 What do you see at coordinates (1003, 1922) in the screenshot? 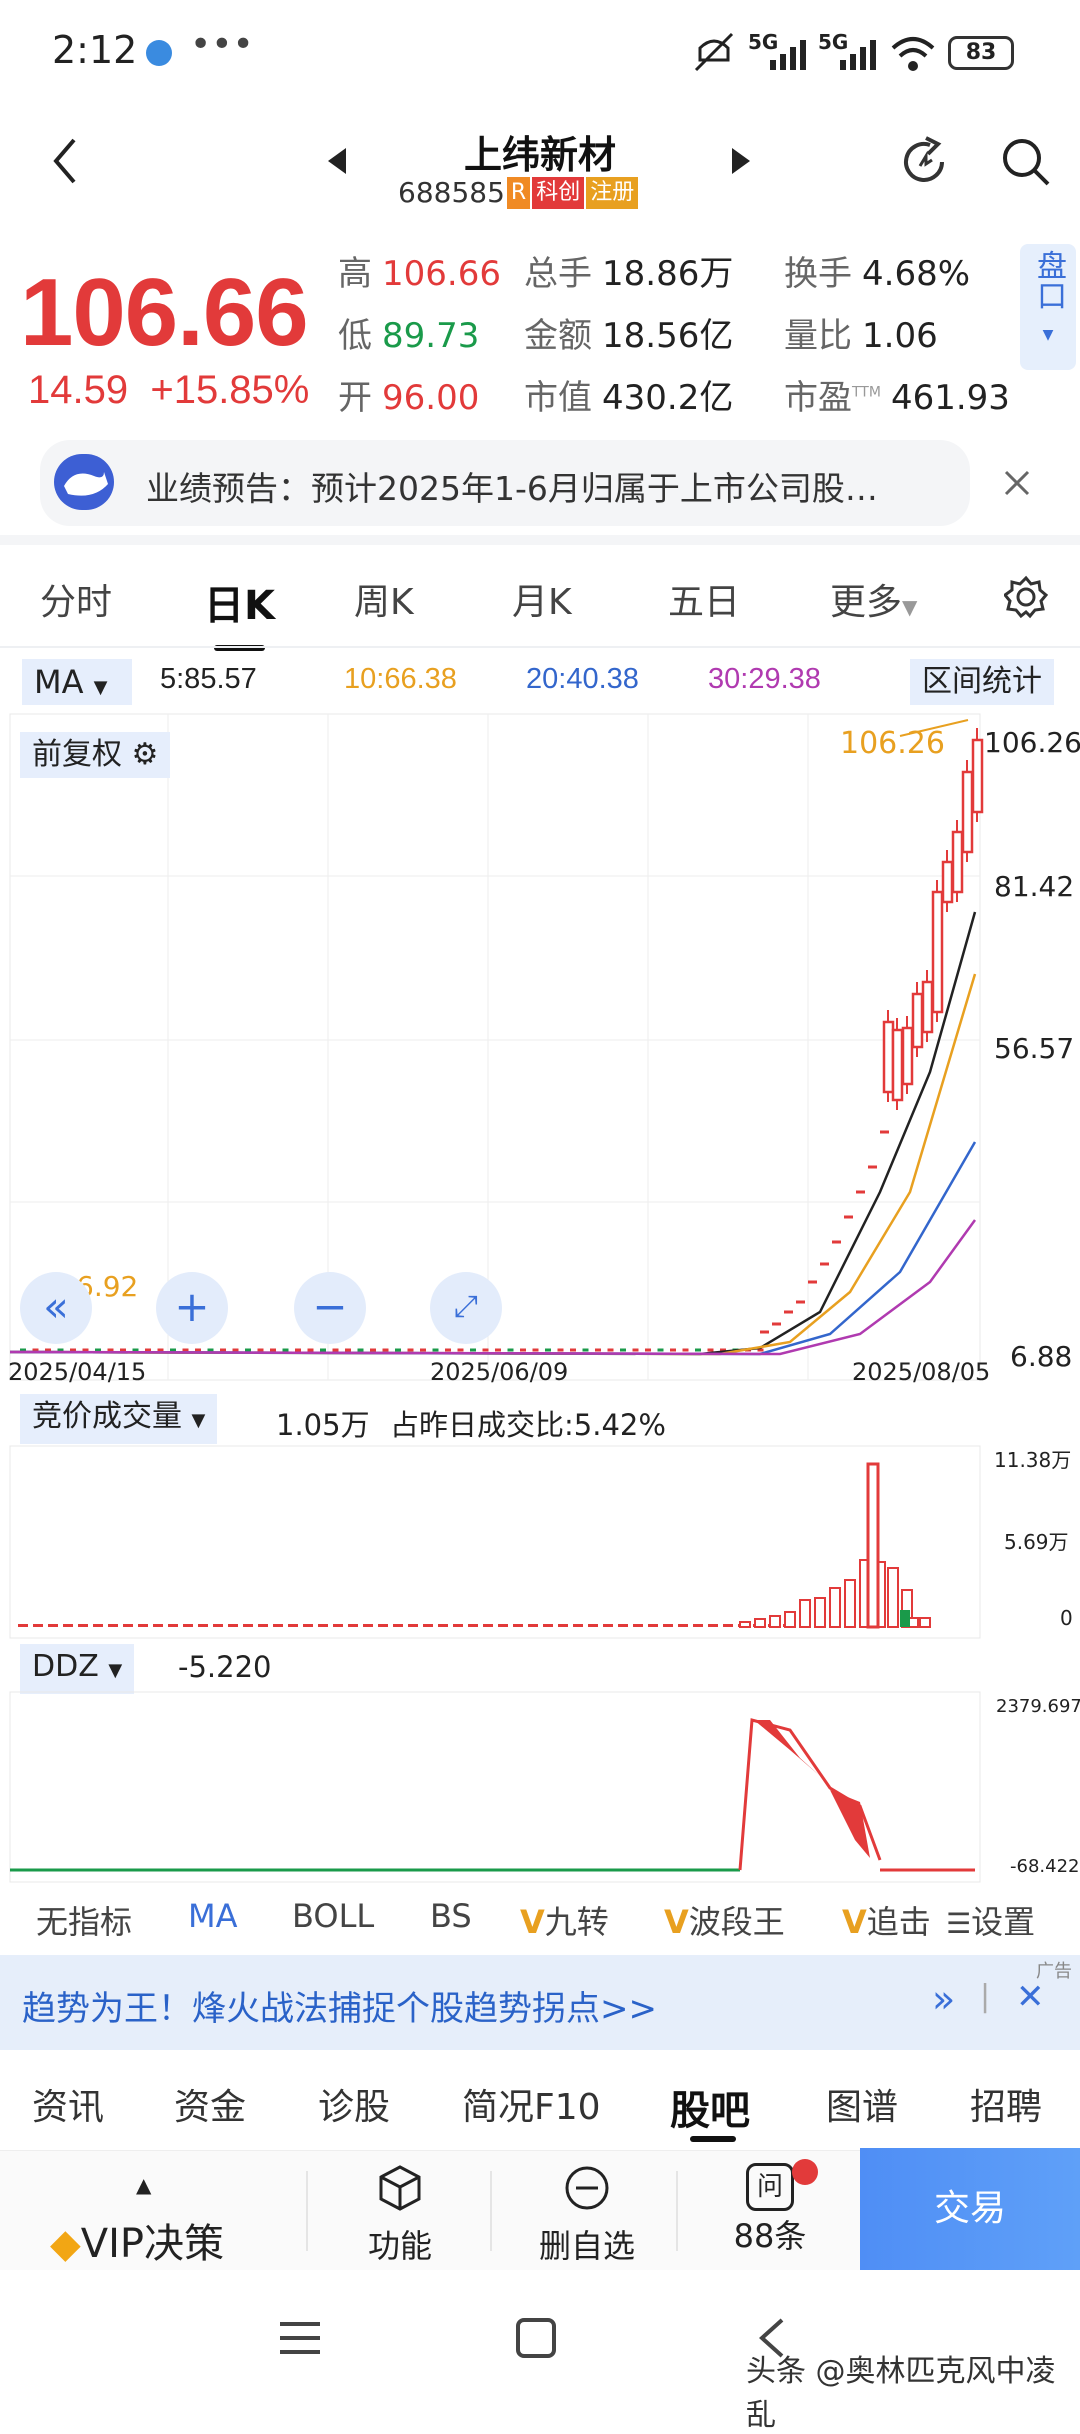
I see `ind-settings-label: 设置` at bounding box center [1003, 1922].